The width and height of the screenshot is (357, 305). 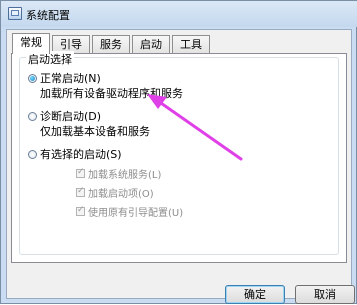 I want to click on tab-services: 服务, so click(x=111, y=44).